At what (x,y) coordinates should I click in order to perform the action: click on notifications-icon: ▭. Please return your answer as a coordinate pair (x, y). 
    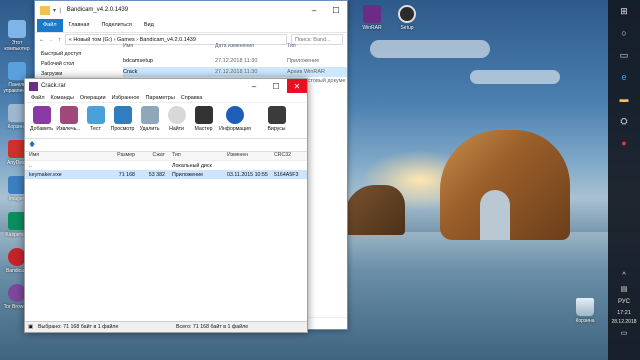
    Looking at the image, I should click on (624, 333).